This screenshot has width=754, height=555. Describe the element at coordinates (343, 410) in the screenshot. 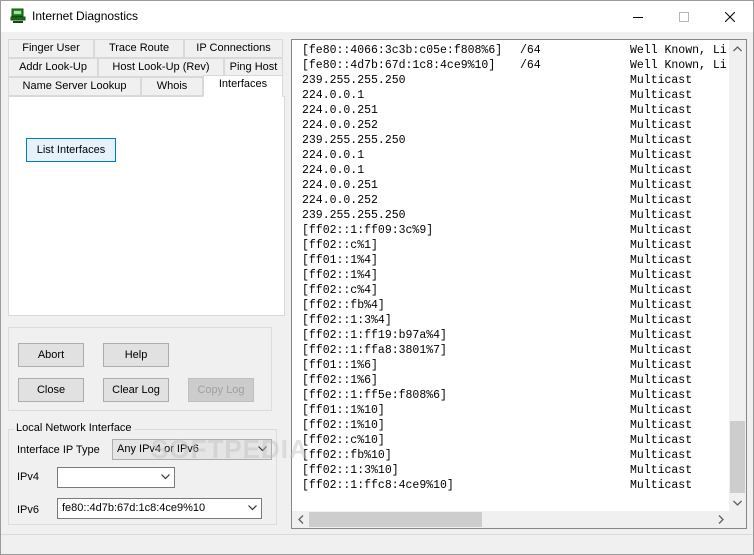

I see `log-address: [ff01::1%10]` at that location.